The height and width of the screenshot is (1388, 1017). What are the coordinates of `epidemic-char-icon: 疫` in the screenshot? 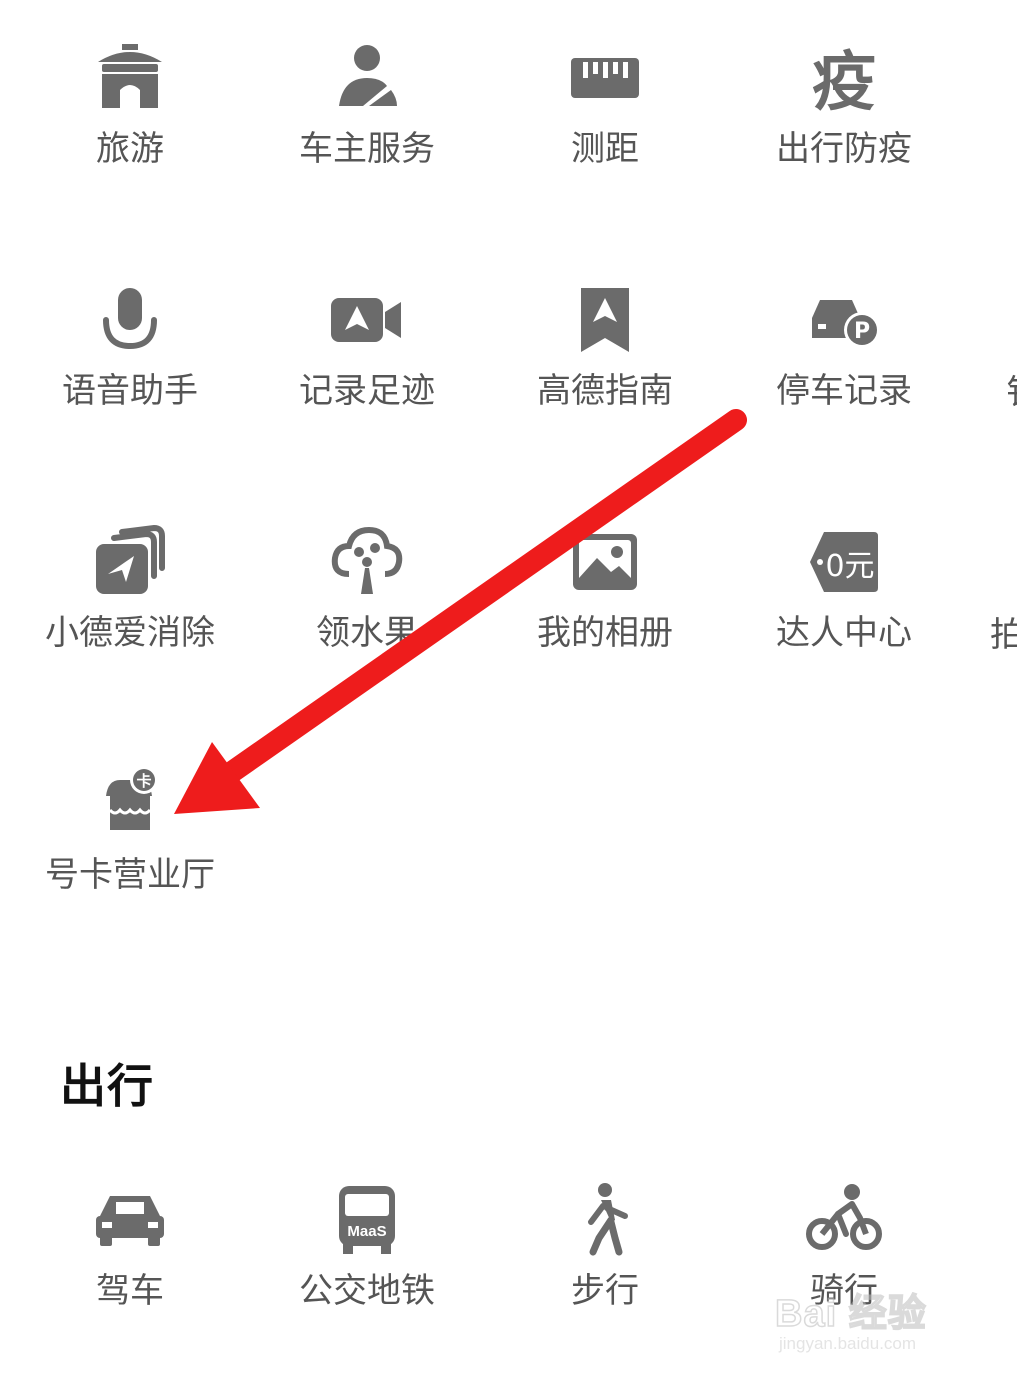 It's located at (844, 78).